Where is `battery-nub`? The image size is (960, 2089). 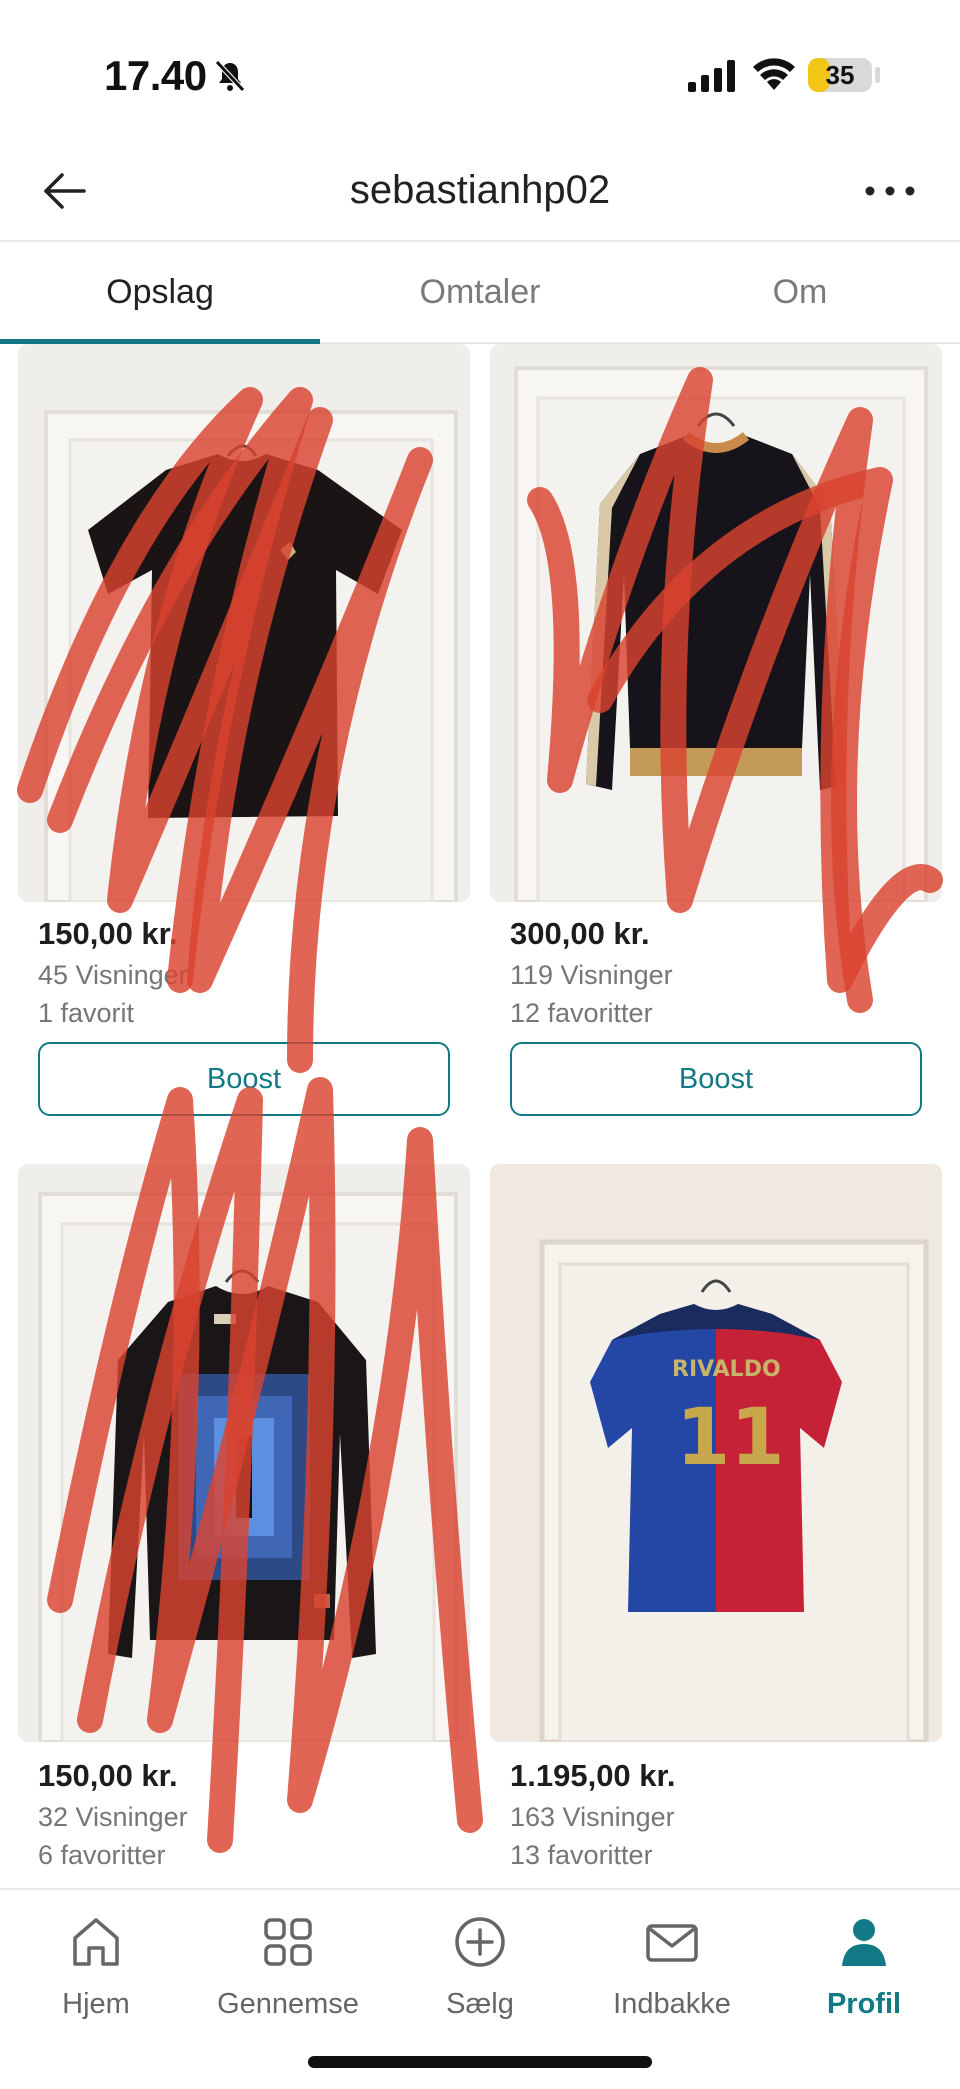
battery-nub is located at coordinates (877, 75).